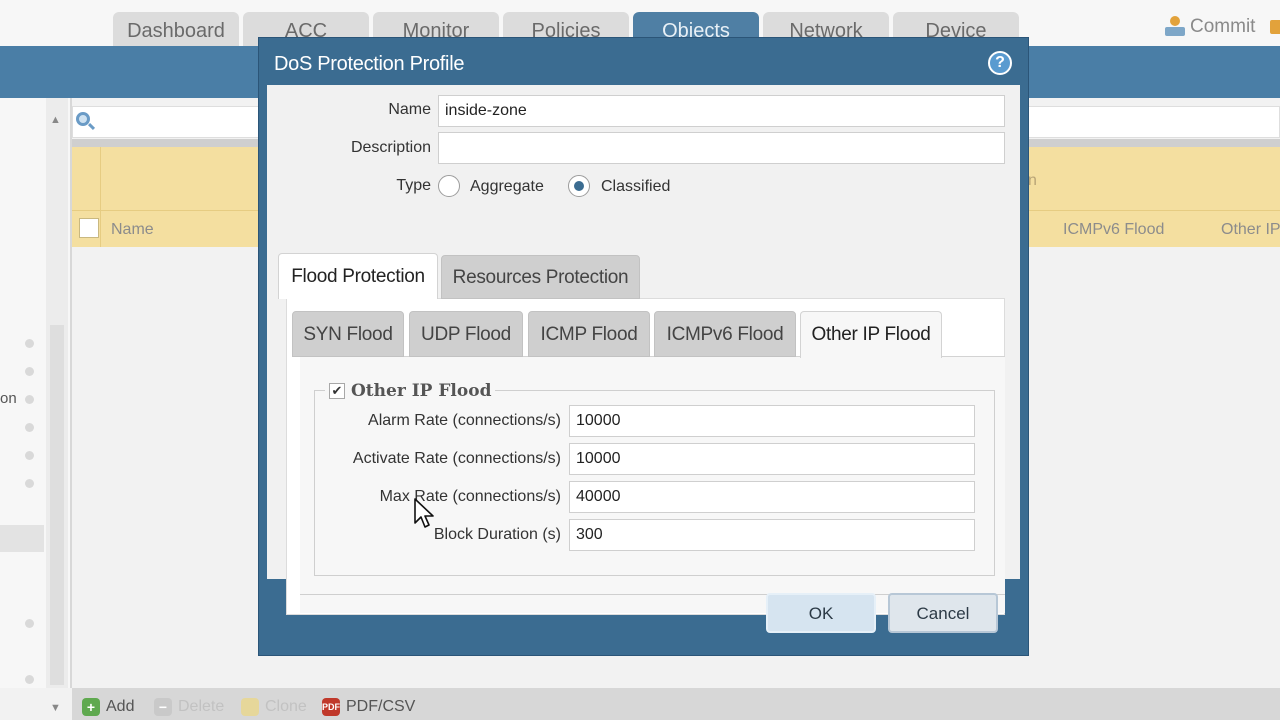 Image resolution: width=1280 pixels, height=720 pixels. What do you see at coordinates (358, 276) in the screenshot?
I see `tab-flood-protection: Flood Protection` at bounding box center [358, 276].